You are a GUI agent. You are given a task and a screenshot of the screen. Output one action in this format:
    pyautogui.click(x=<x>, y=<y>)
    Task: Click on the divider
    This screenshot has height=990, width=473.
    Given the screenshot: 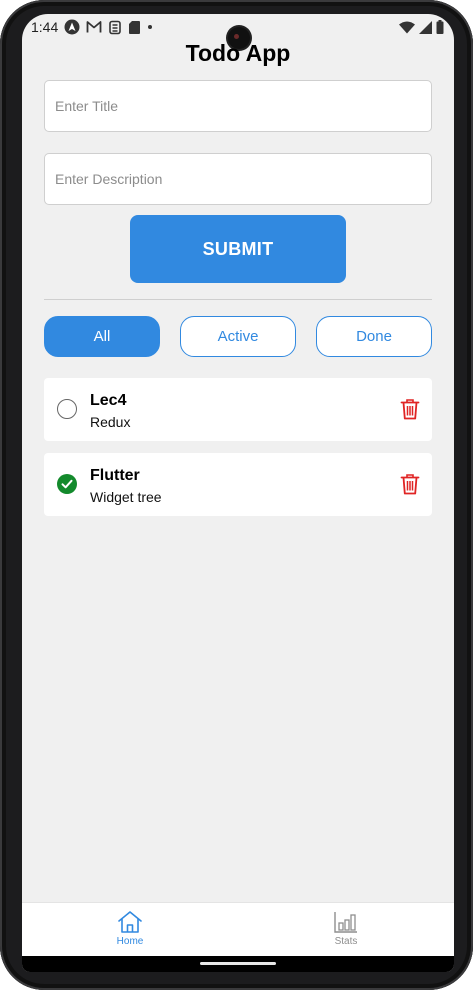 What is the action you would take?
    pyautogui.click(x=238, y=299)
    